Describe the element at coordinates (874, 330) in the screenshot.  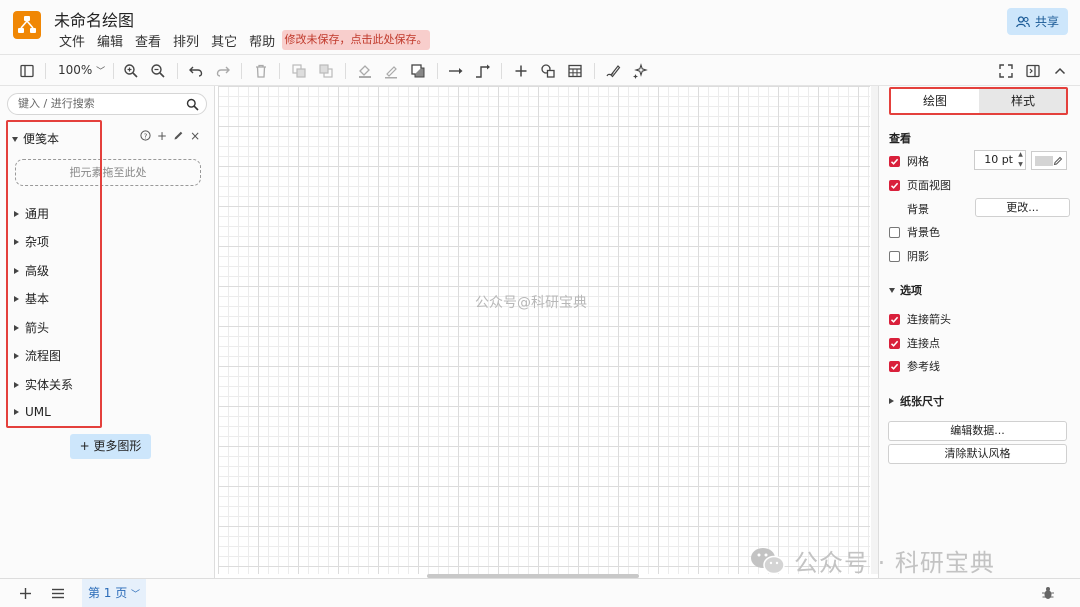
I see `vertical-scrollbar` at that location.